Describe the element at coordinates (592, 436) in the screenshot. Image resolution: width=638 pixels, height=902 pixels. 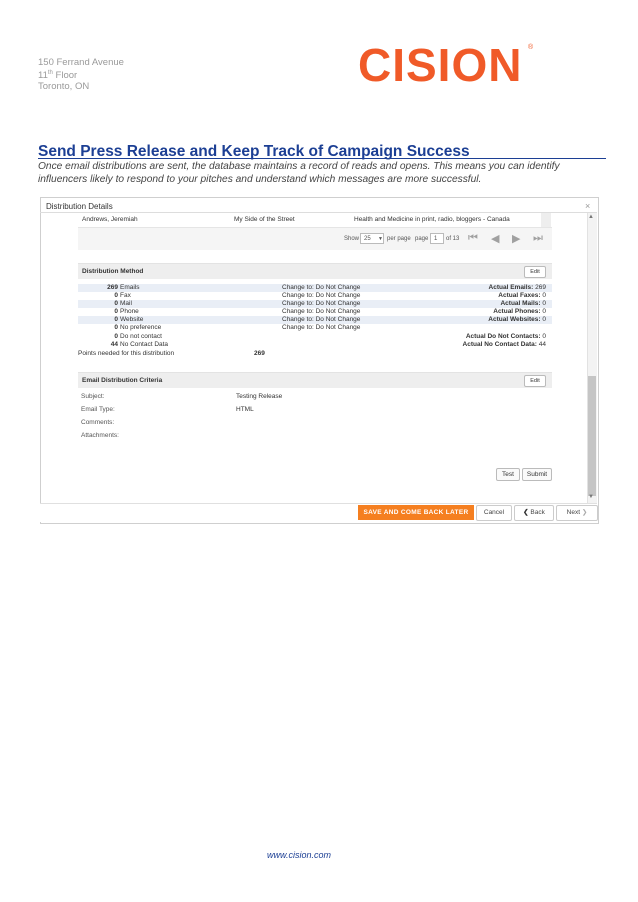
I see `dialog-scrollbar-thumb` at that location.